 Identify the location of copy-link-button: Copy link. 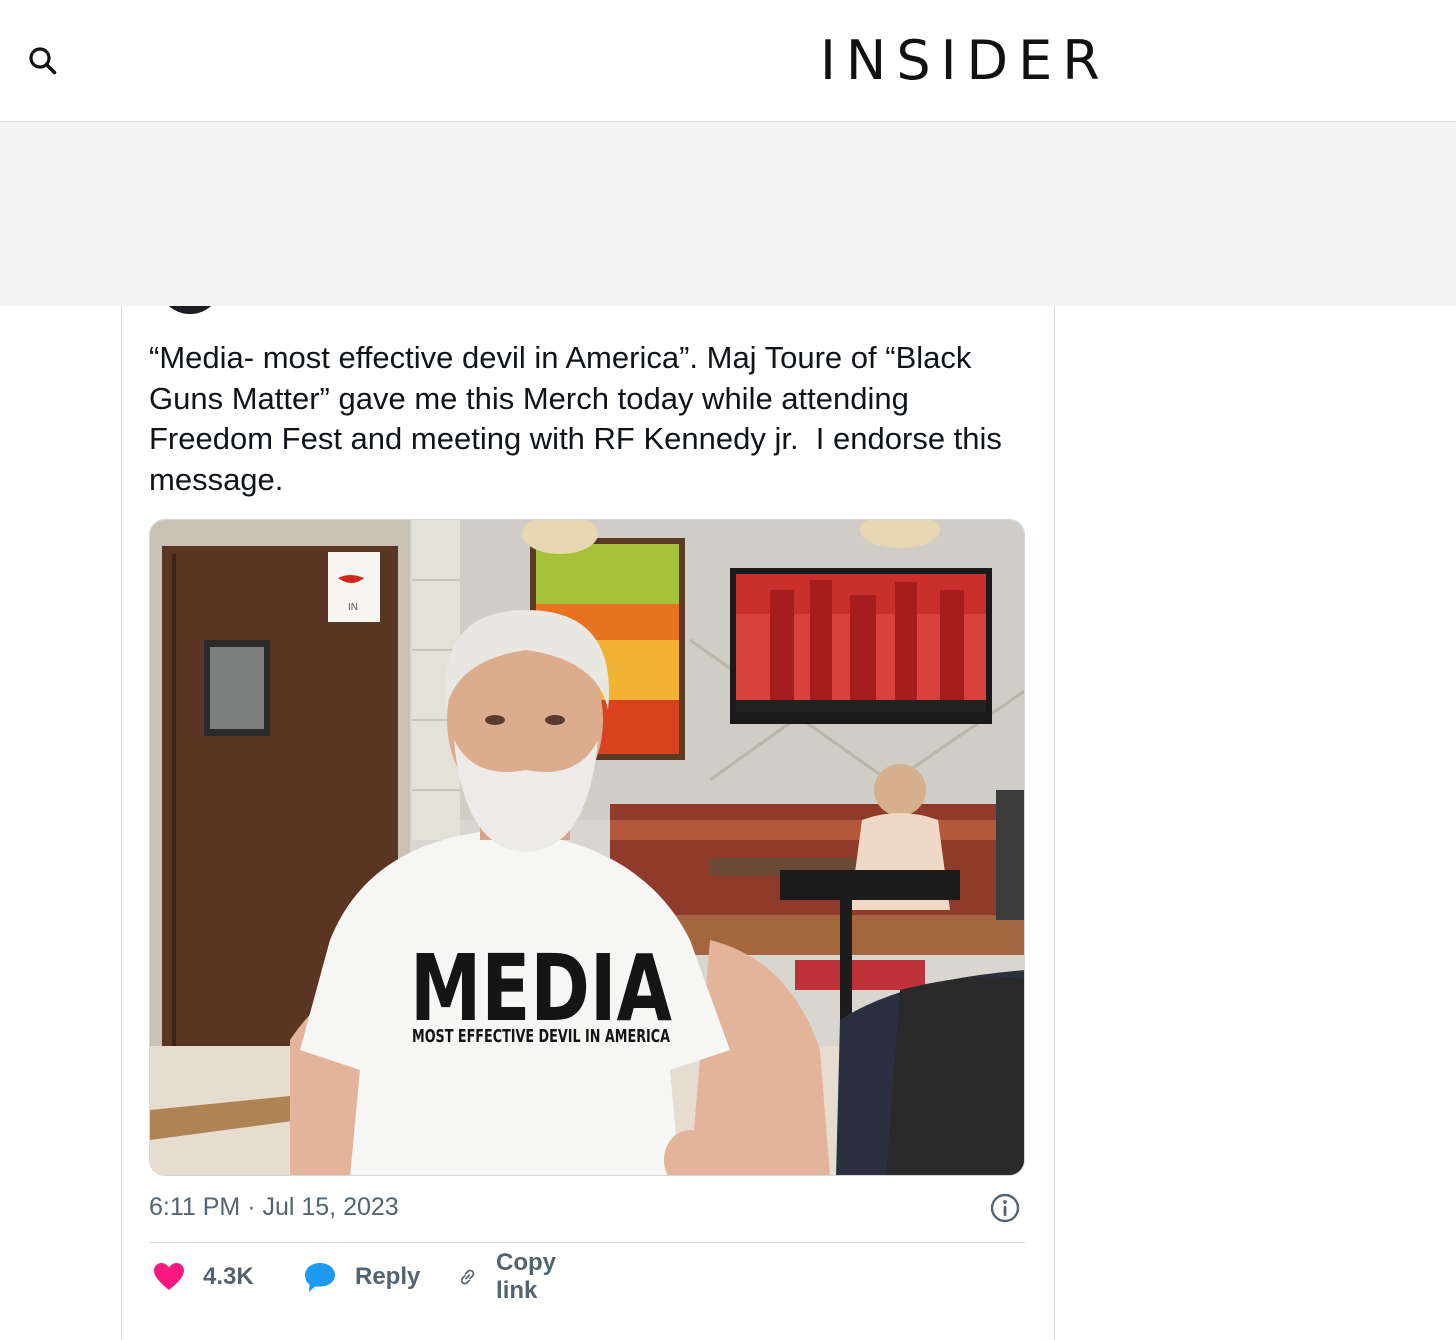
(512, 1276).